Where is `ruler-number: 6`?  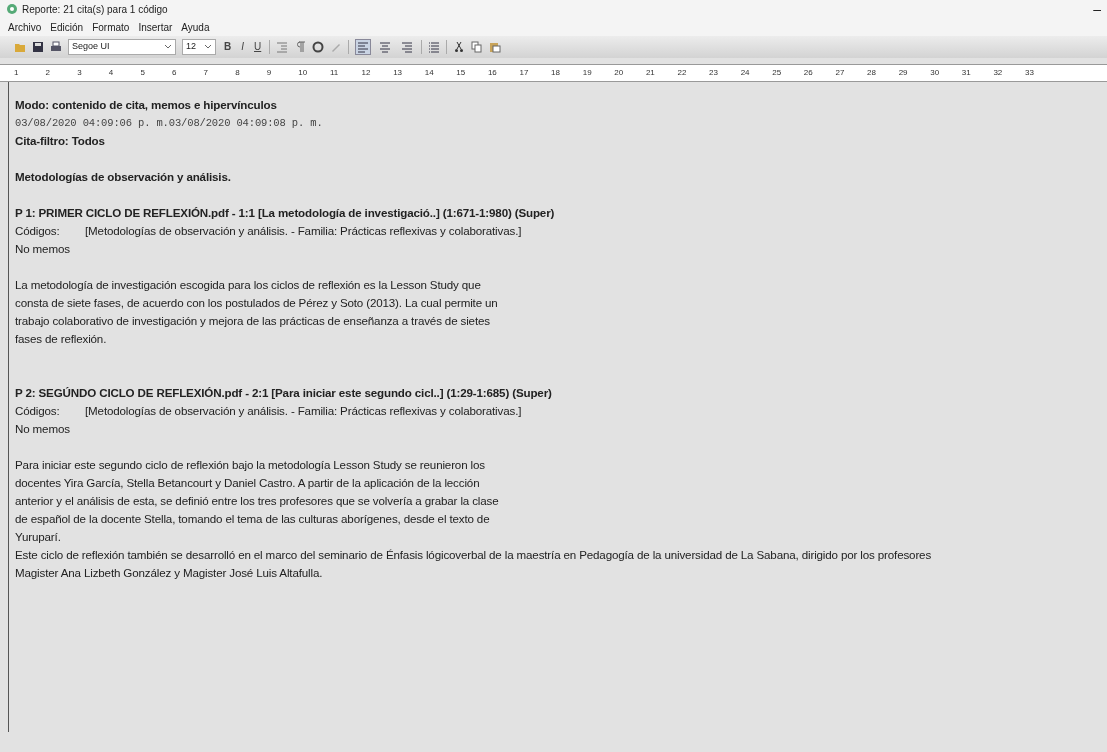 ruler-number: 6 is located at coordinates (174, 73).